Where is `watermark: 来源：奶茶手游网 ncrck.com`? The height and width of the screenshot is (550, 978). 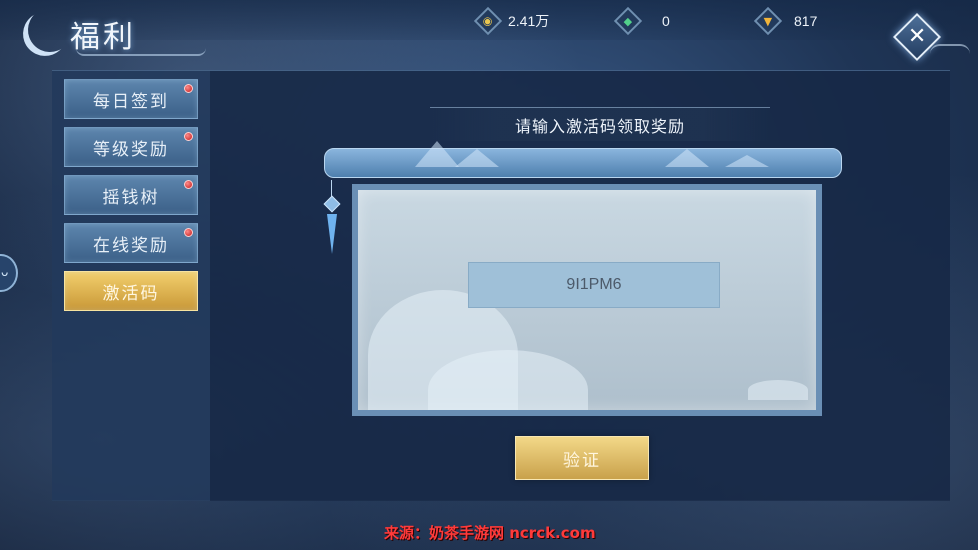 watermark: 来源：奶茶手游网 ncrck.com is located at coordinates (490, 533).